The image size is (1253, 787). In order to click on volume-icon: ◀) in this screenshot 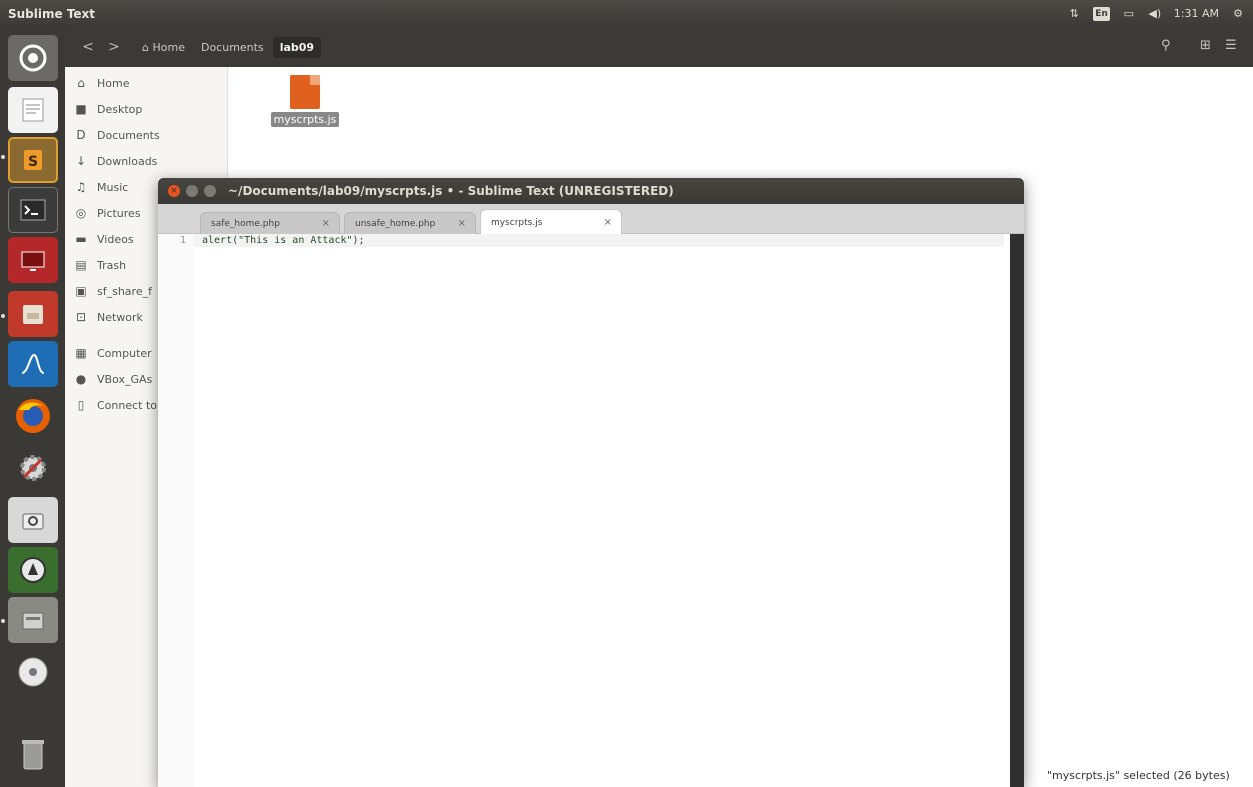, I will do `click(1155, 14)`.